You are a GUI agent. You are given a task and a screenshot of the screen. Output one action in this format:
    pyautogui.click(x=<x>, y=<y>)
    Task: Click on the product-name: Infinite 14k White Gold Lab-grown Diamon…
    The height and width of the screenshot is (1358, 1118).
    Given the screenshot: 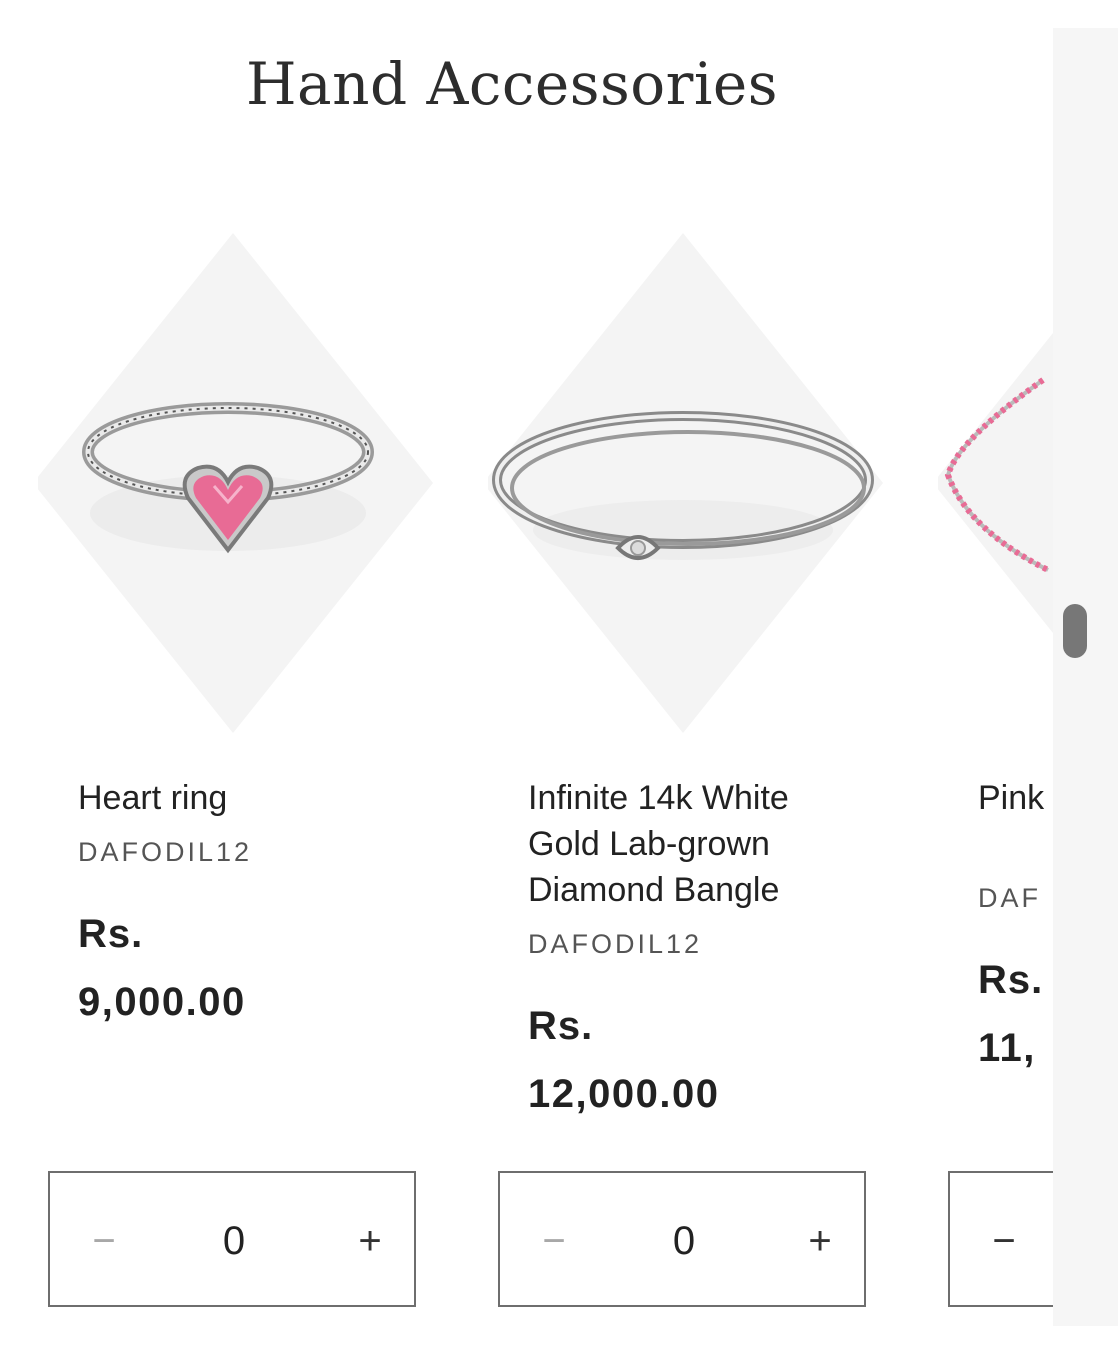 What is the action you would take?
    pyautogui.click(x=698, y=844)
    